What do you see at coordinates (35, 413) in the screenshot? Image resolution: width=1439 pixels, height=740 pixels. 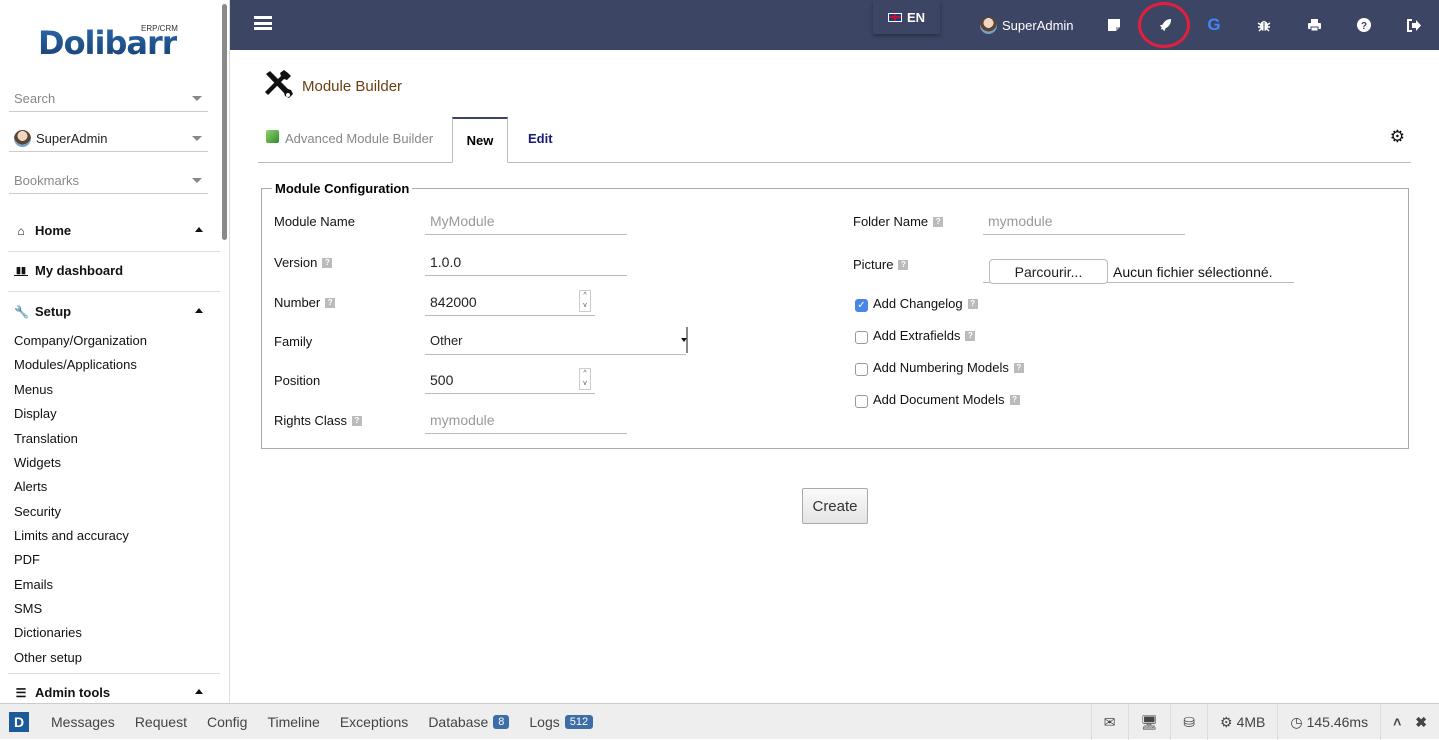 I see `setup-item: Display` at bounding box center [35, 413].